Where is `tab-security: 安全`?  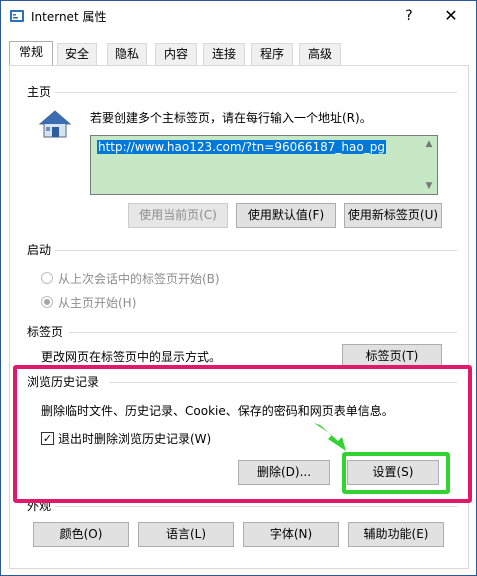
tab-security: 安全 is located at coordinates (77, 54).